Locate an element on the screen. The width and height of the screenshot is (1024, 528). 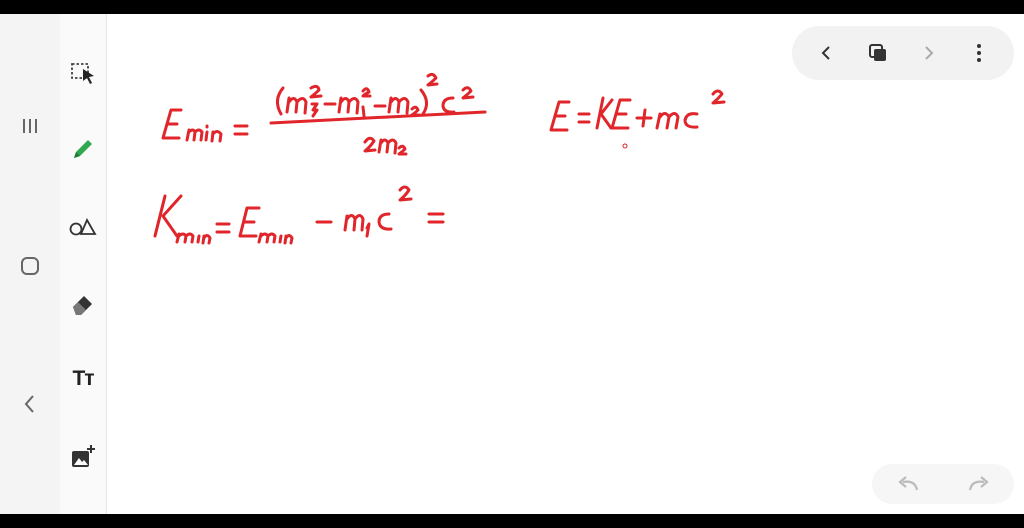
pen-tool is located at coordinates (83, 149).